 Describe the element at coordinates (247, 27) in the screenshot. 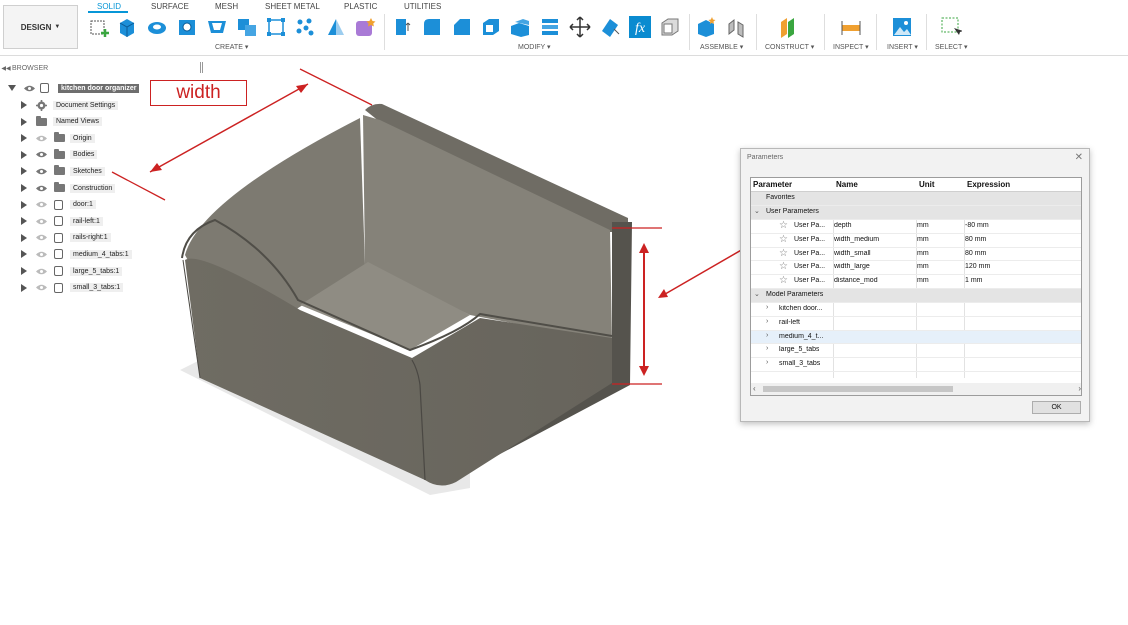

I see `combine-icon` at that location.